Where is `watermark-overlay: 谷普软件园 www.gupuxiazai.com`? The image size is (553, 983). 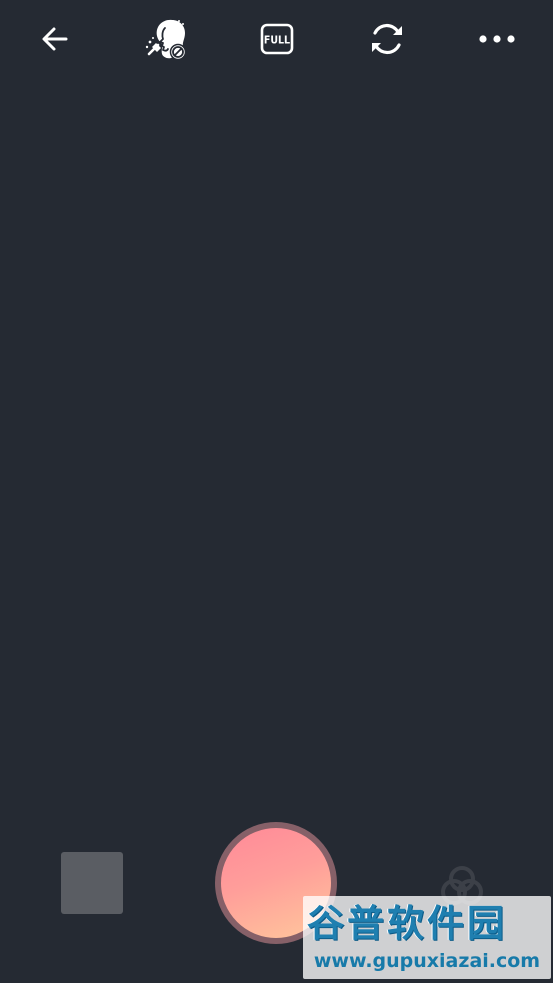 watermark-overlay: 谷普软件园 www.gupuxiazai.com is located at coordinates (427, 937).